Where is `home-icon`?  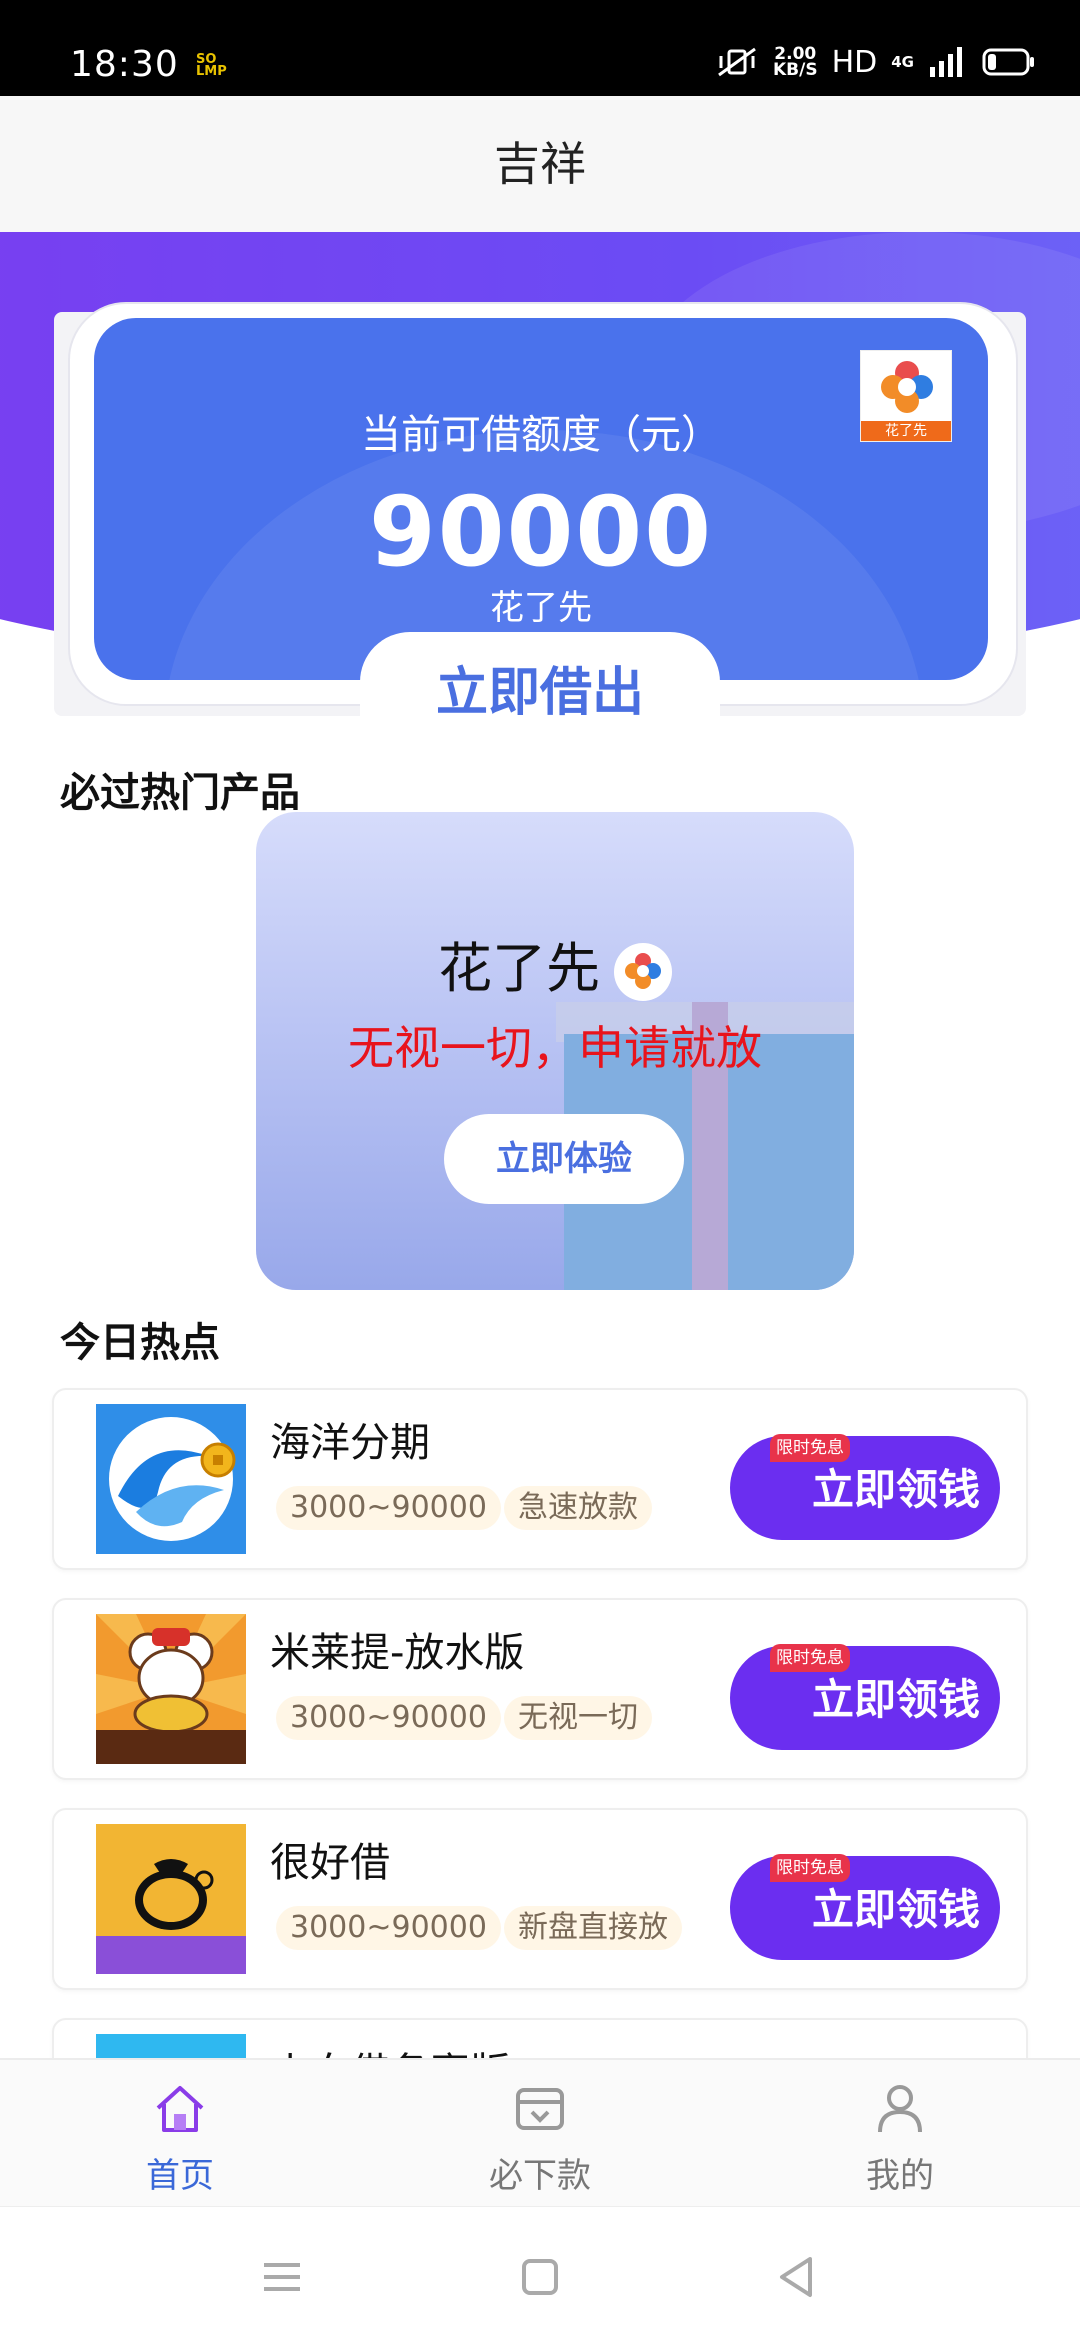
home-icon is located at coordinates (180, 2109).